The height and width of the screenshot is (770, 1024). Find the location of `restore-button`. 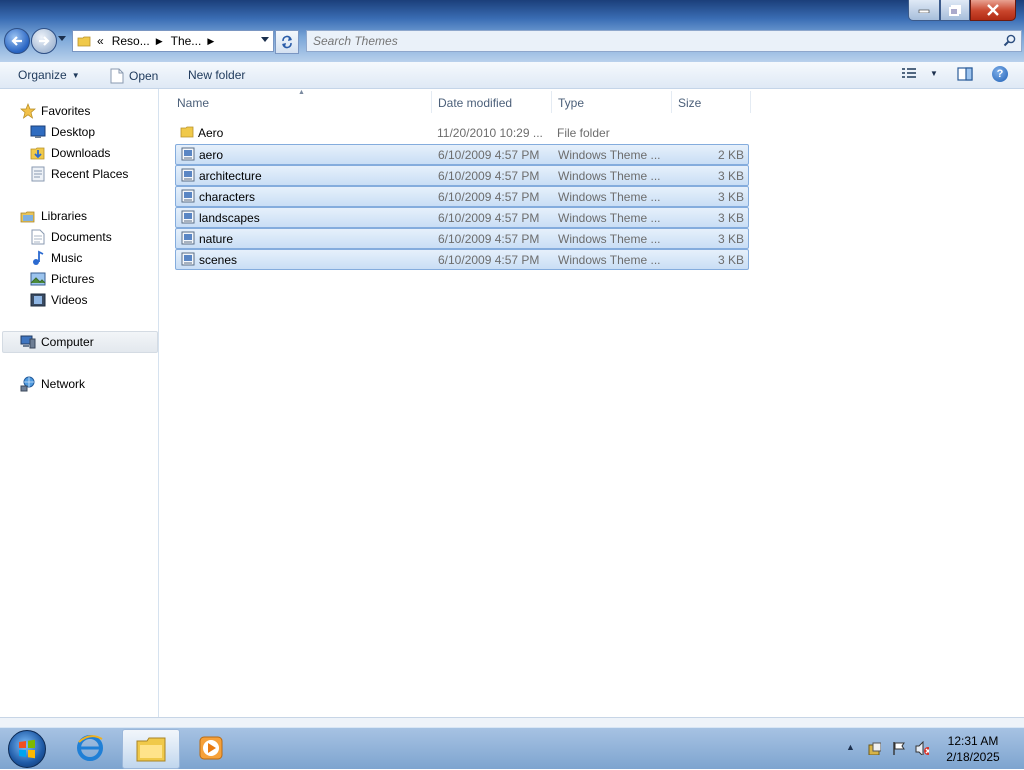

restore-button is located at coordinates (955, 10).